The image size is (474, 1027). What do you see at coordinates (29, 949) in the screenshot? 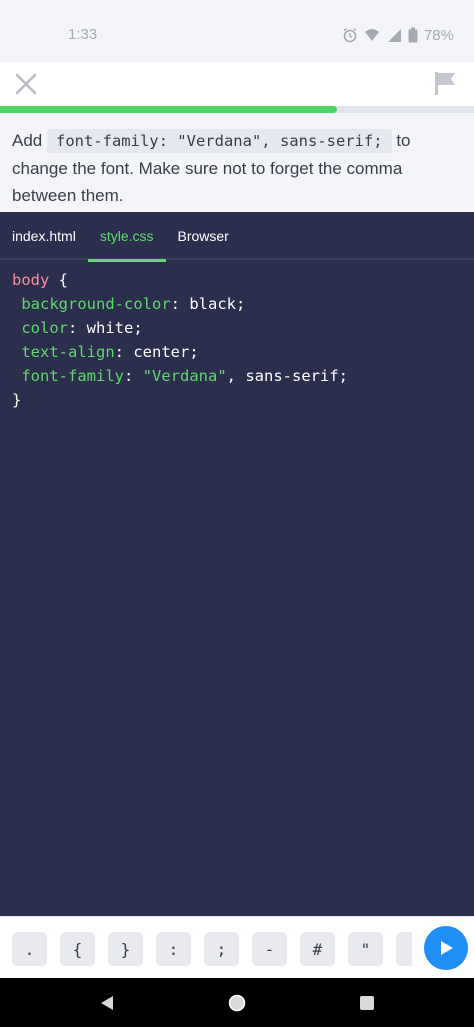
I see `key-period: .` at bounding box center [29, 949].